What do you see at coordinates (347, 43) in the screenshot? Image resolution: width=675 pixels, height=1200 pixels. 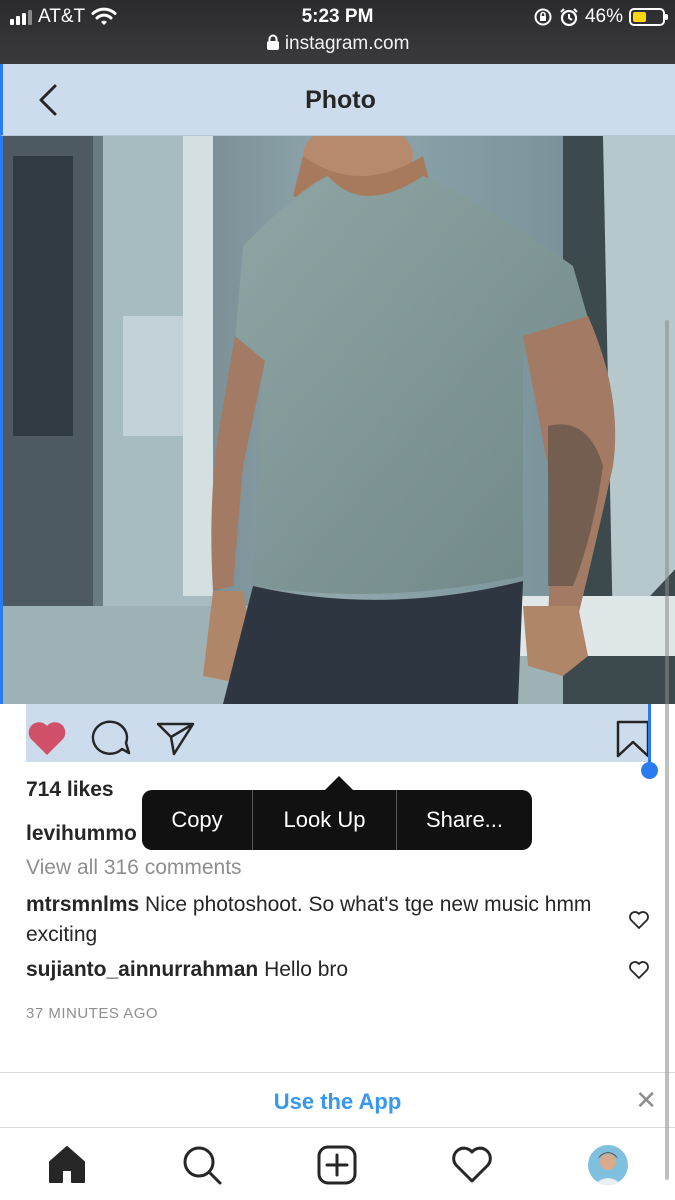 I see `url-text: instagram.com` at bounding box center [347, 43].